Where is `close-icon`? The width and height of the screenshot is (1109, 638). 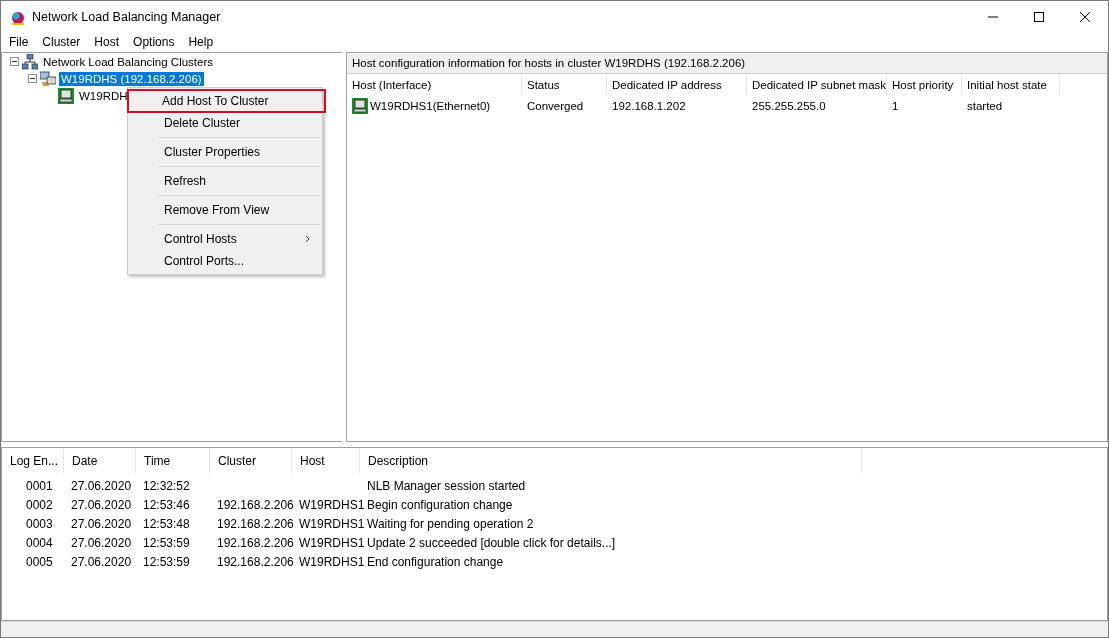
close-icon is located at coordinates (1085, 16).